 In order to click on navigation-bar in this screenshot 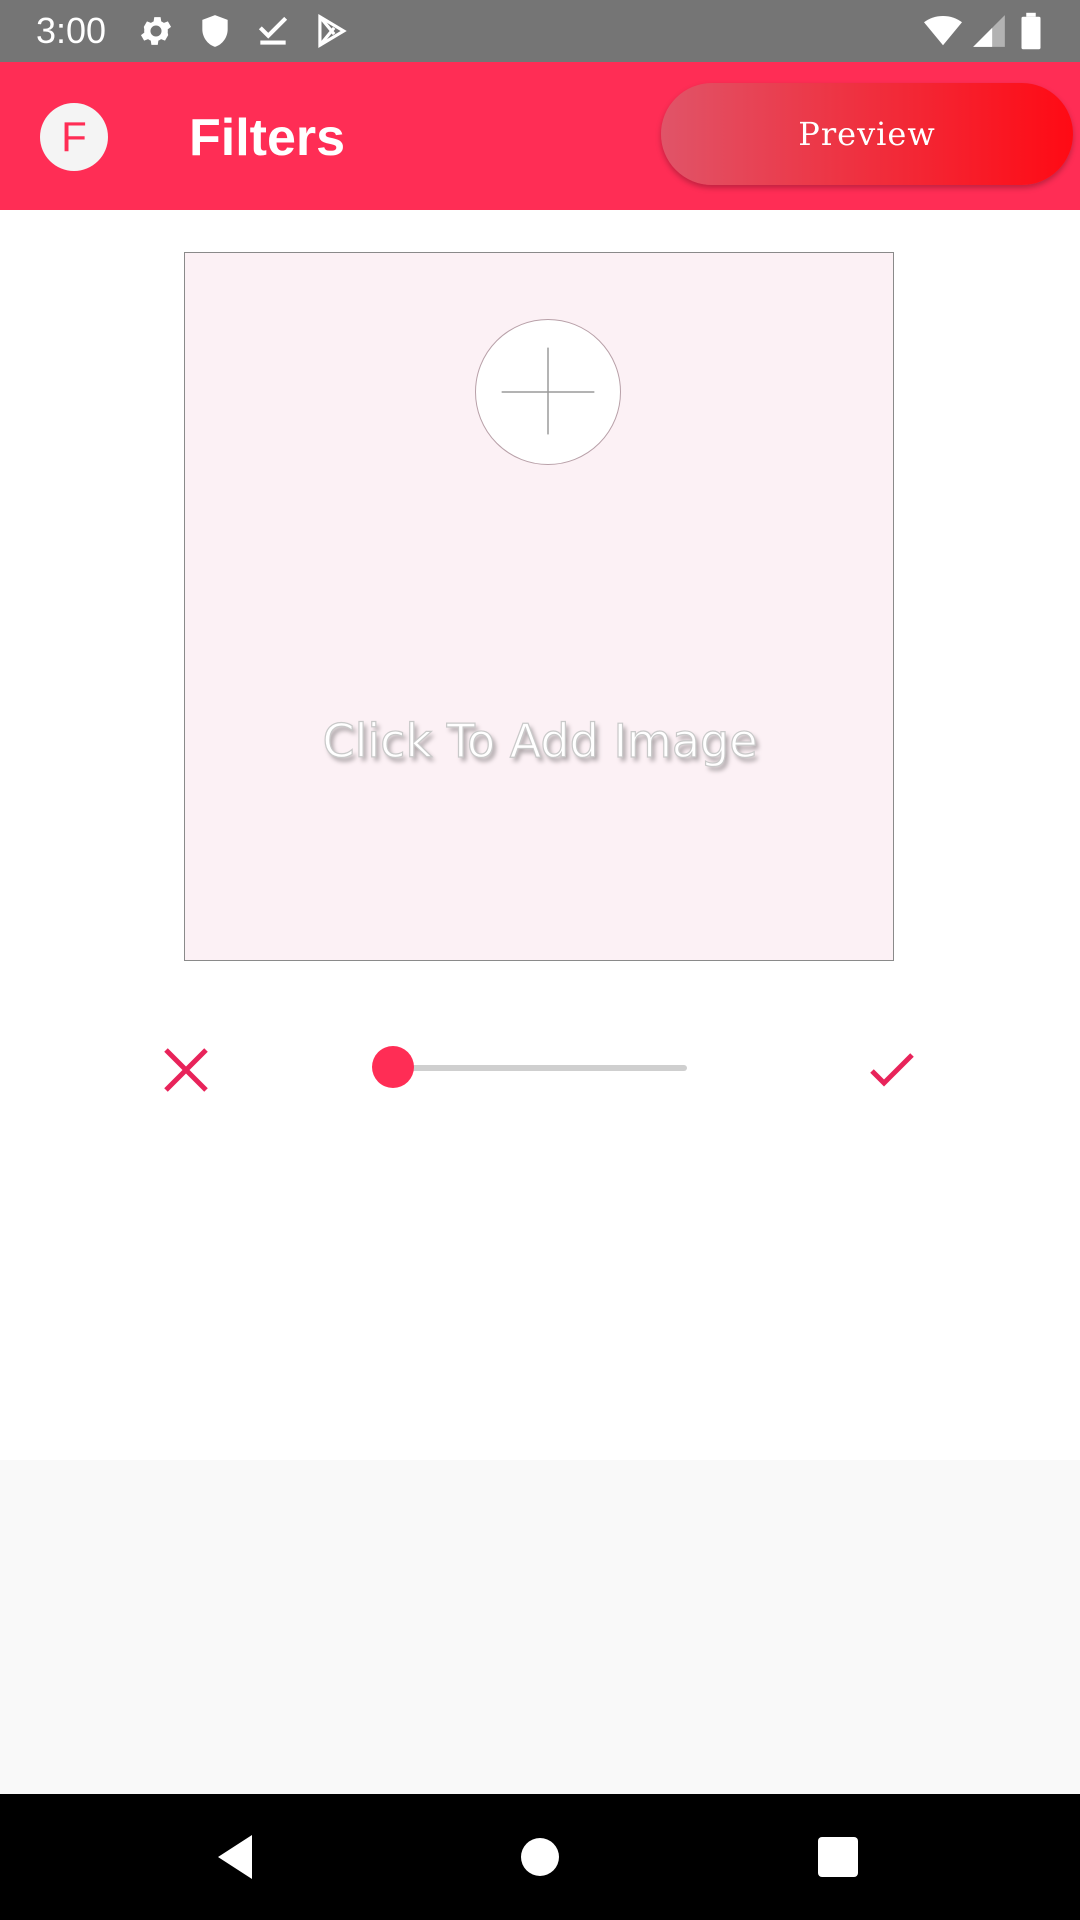, I will do `click(540, 1857)`.